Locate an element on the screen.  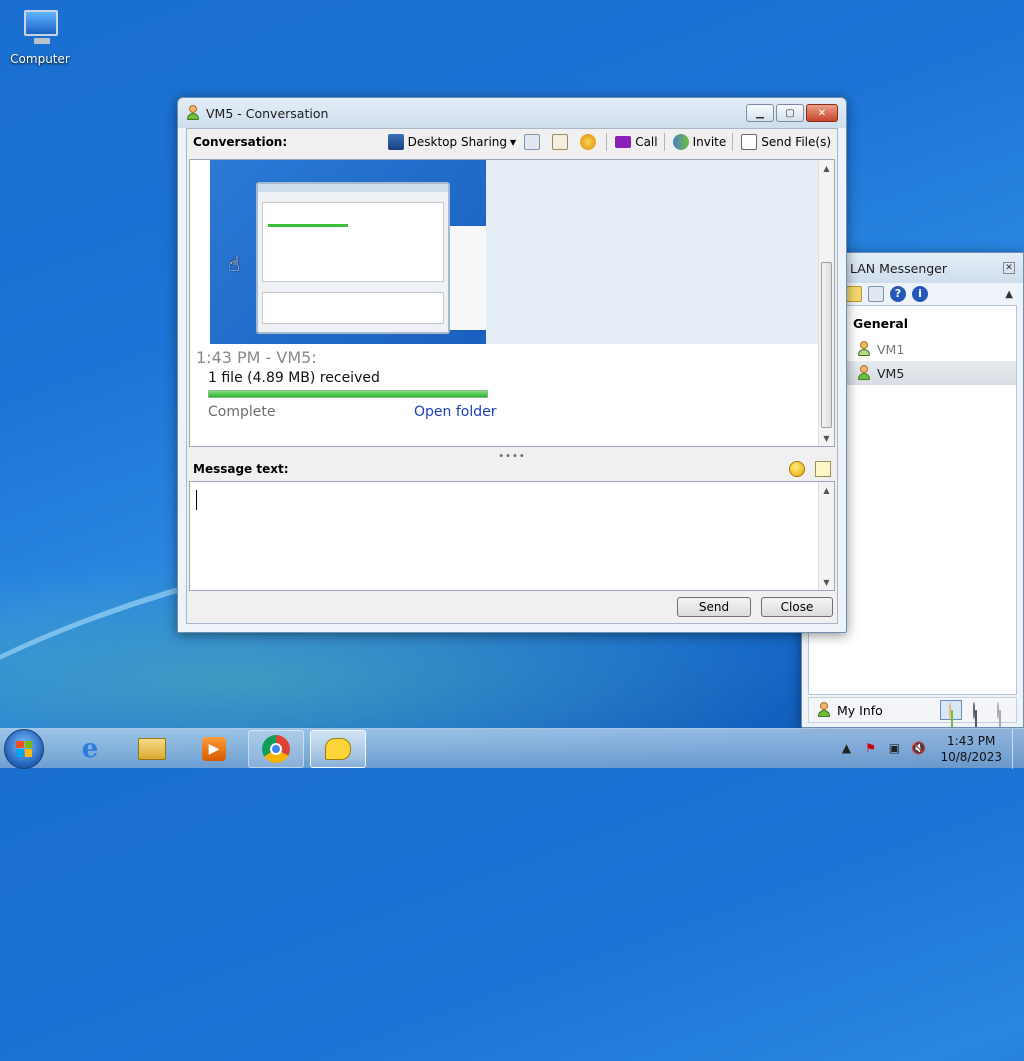
message-input: ▲ ▼ is located at coordinates (512, 536).